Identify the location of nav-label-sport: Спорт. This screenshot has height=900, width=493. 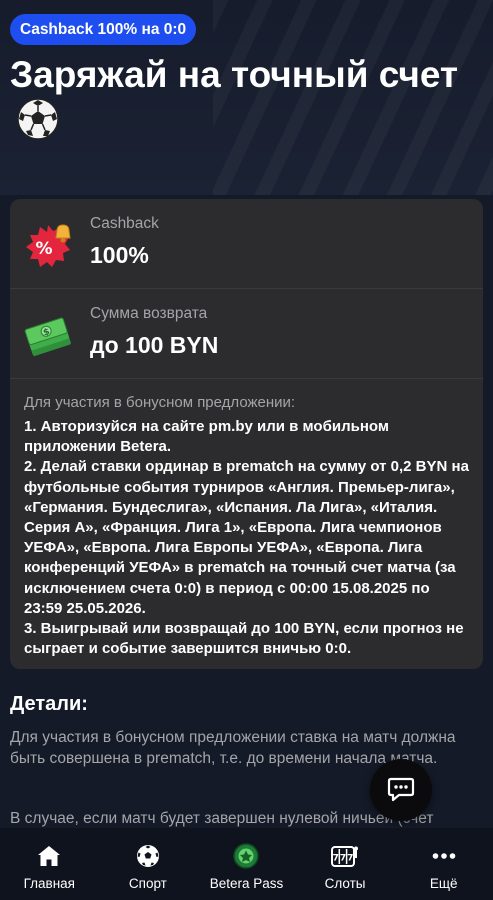
(147, 883).